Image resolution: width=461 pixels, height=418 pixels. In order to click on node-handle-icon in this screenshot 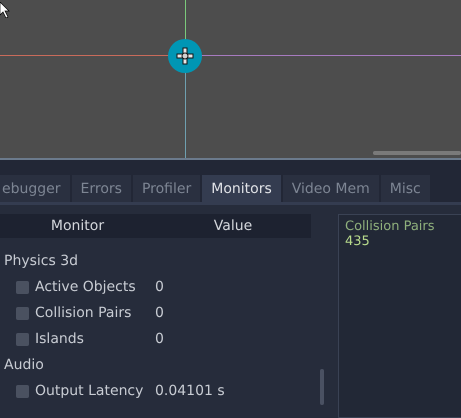, I will do `click(185, 56)`.